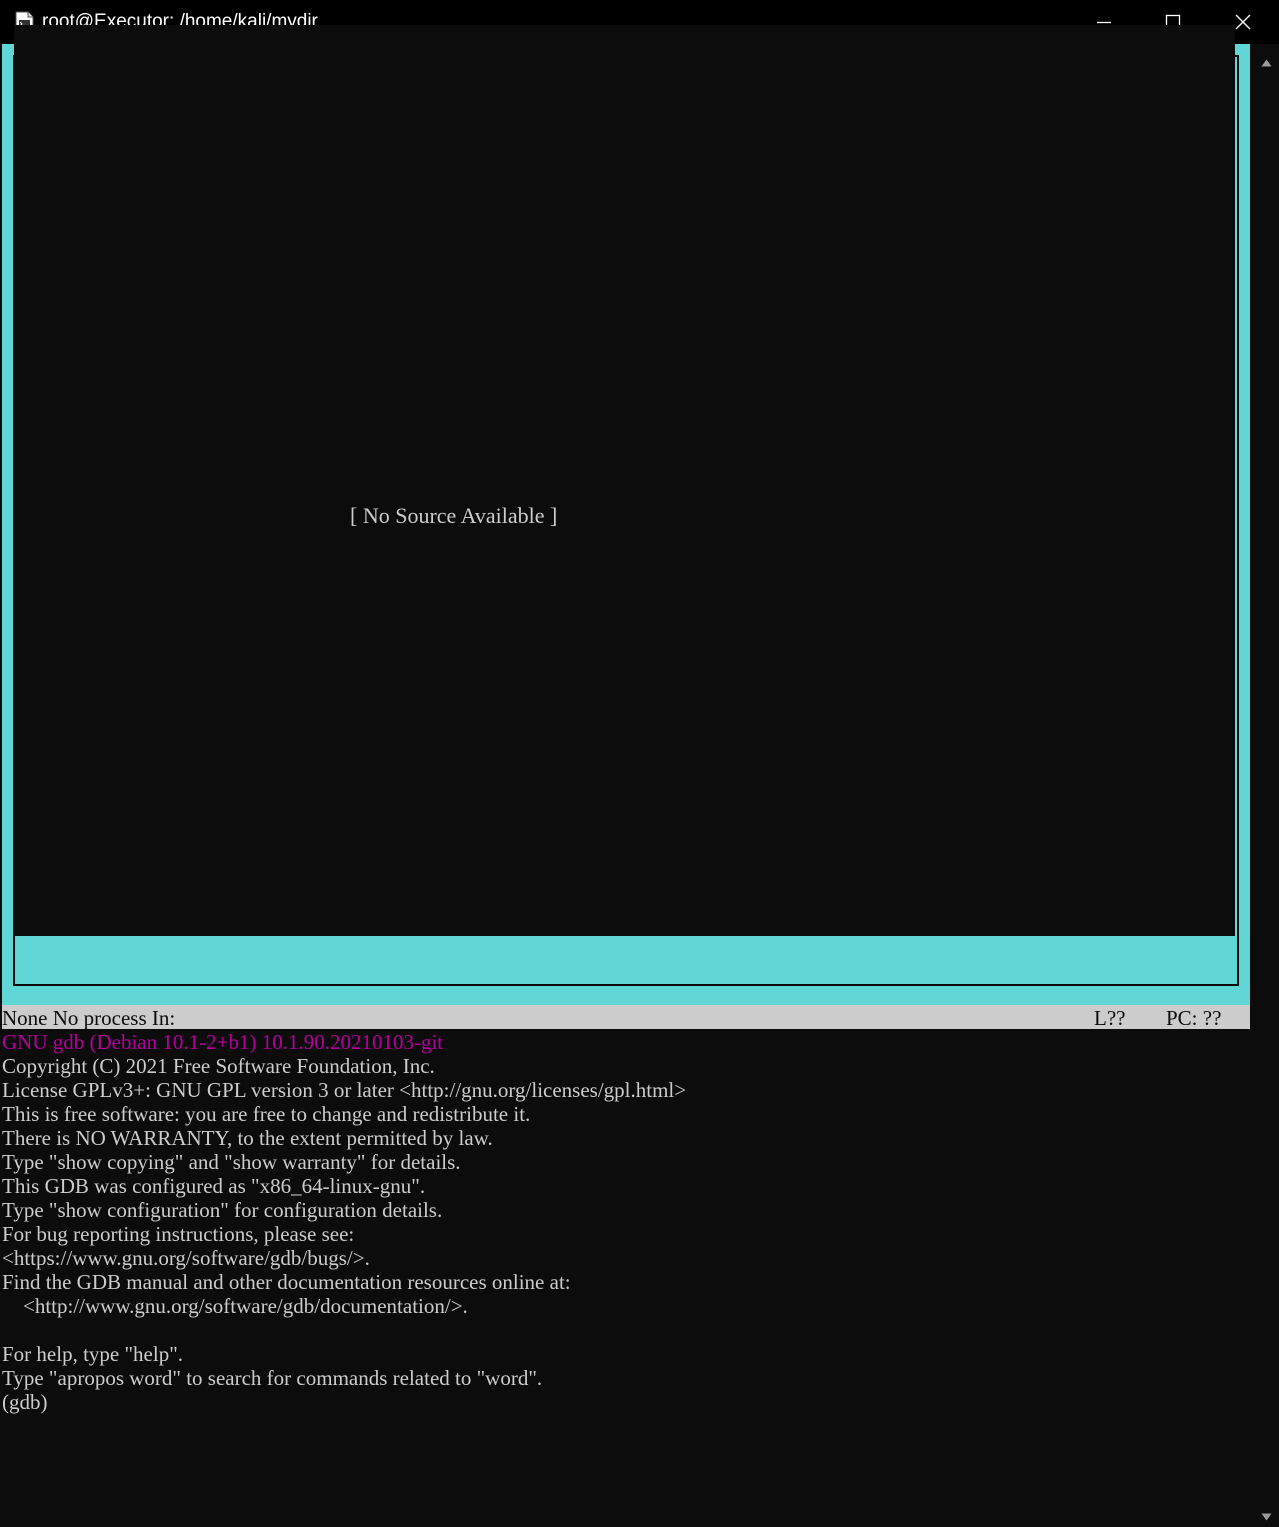 The width and height of the screenshot is (1279, 1527). What do you see at coordinates (93, 1354) in the screenshot?
I see `console-line: For help, type "help".` at bounding box center [93, 1354].